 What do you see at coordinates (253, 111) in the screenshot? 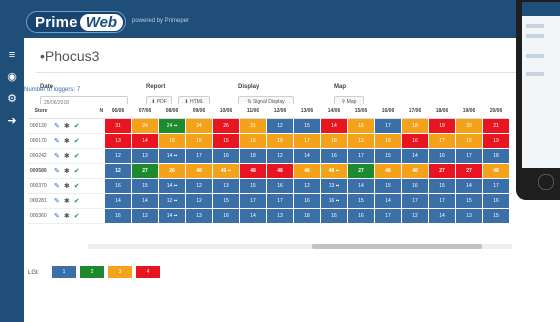
I see `date-column-header: 11/06` at bounding box center [253, 111].